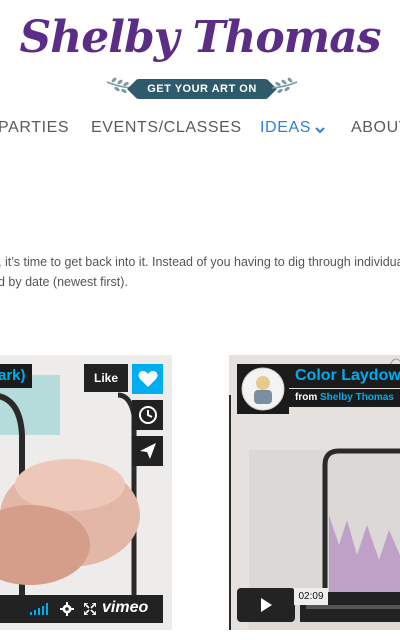 This screenshot has height=640, width=400. What do you see at coordinates (320, 130) in the screenshot?
I see `chevron-down-icon` at bounding box center [320, 130].